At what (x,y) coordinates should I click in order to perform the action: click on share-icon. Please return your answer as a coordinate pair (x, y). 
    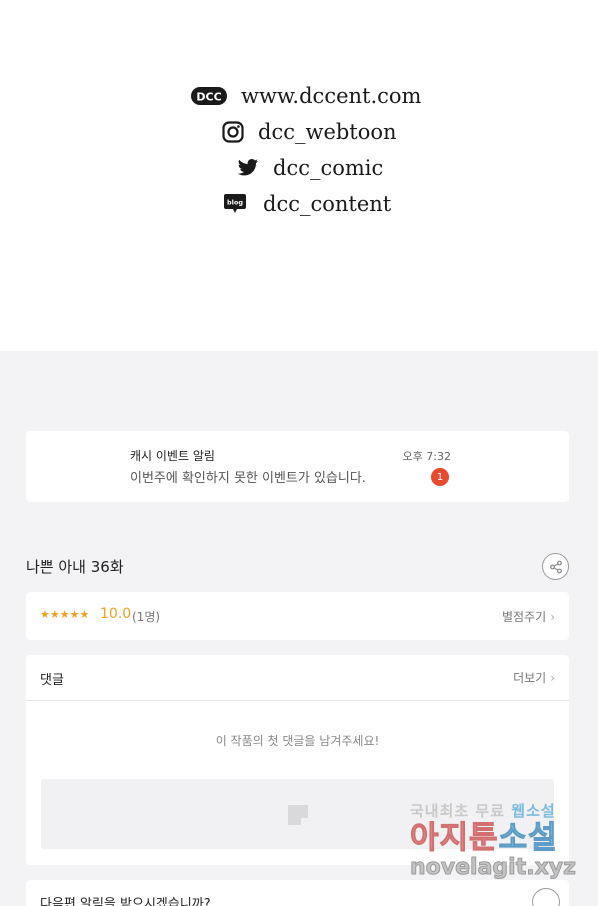
    Looking at the image, I should click on (555, 566).